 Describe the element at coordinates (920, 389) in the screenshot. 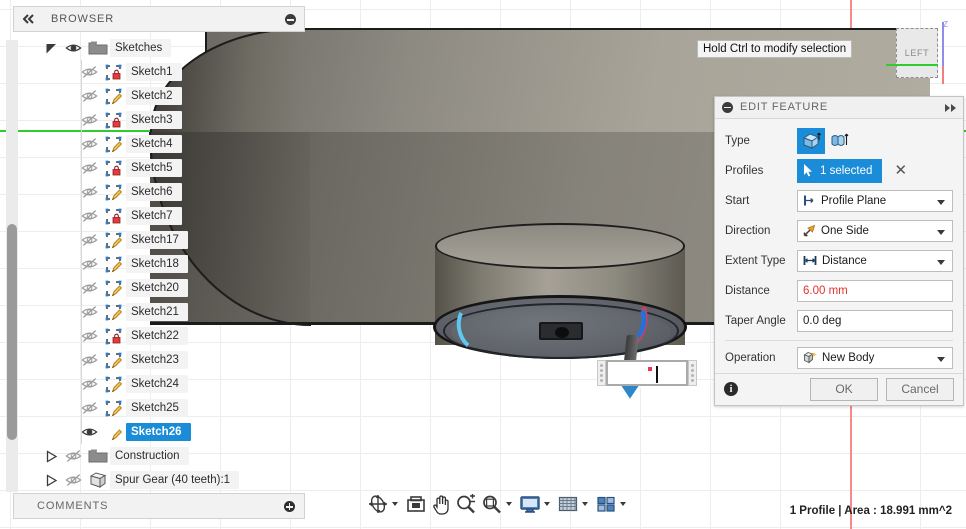

I see `cancel-button: Cancel` at that location.